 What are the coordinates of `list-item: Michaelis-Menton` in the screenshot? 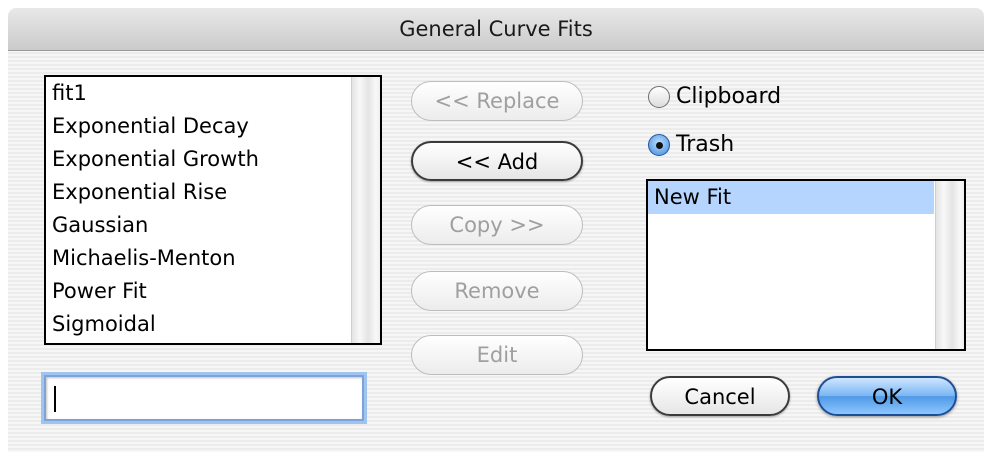 It's located at (198, 258).